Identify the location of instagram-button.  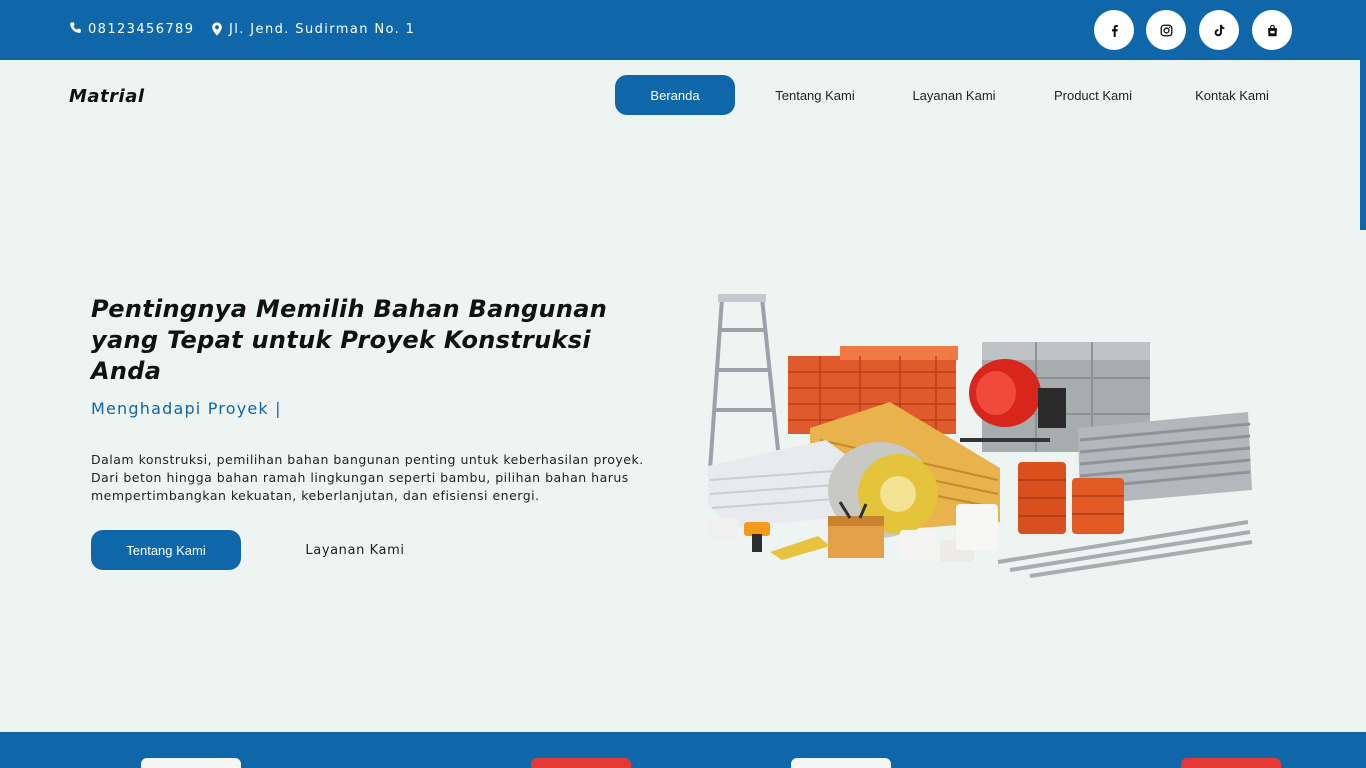
(1166, 30).